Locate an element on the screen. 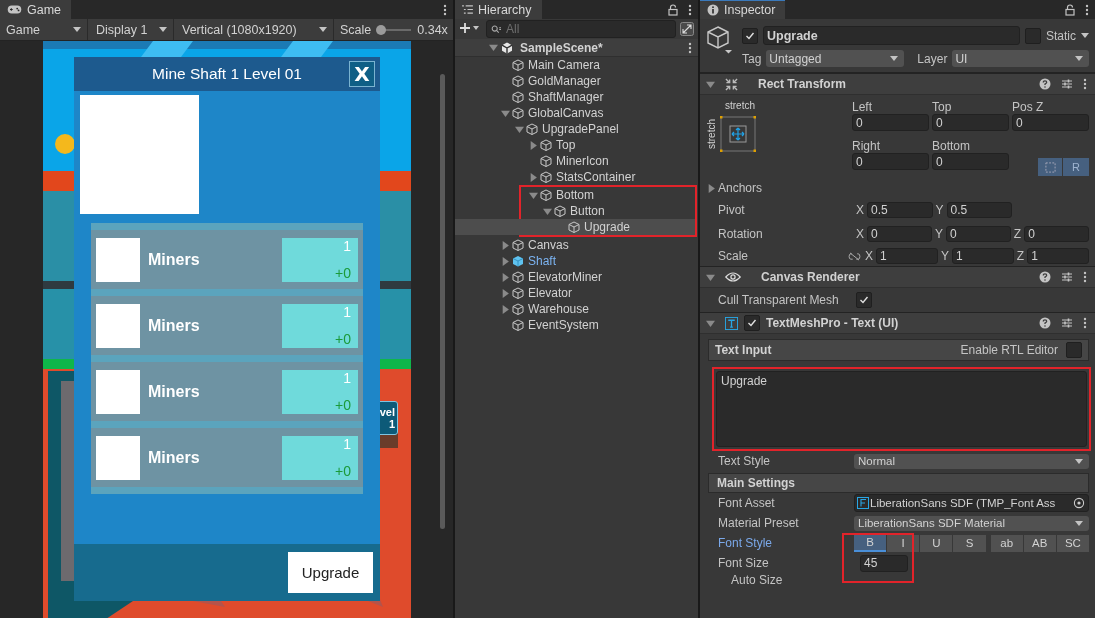 Image resolution: width=1095 pixels, height=618 pixels. static-checkbox is located at coordinates (1033, 35).